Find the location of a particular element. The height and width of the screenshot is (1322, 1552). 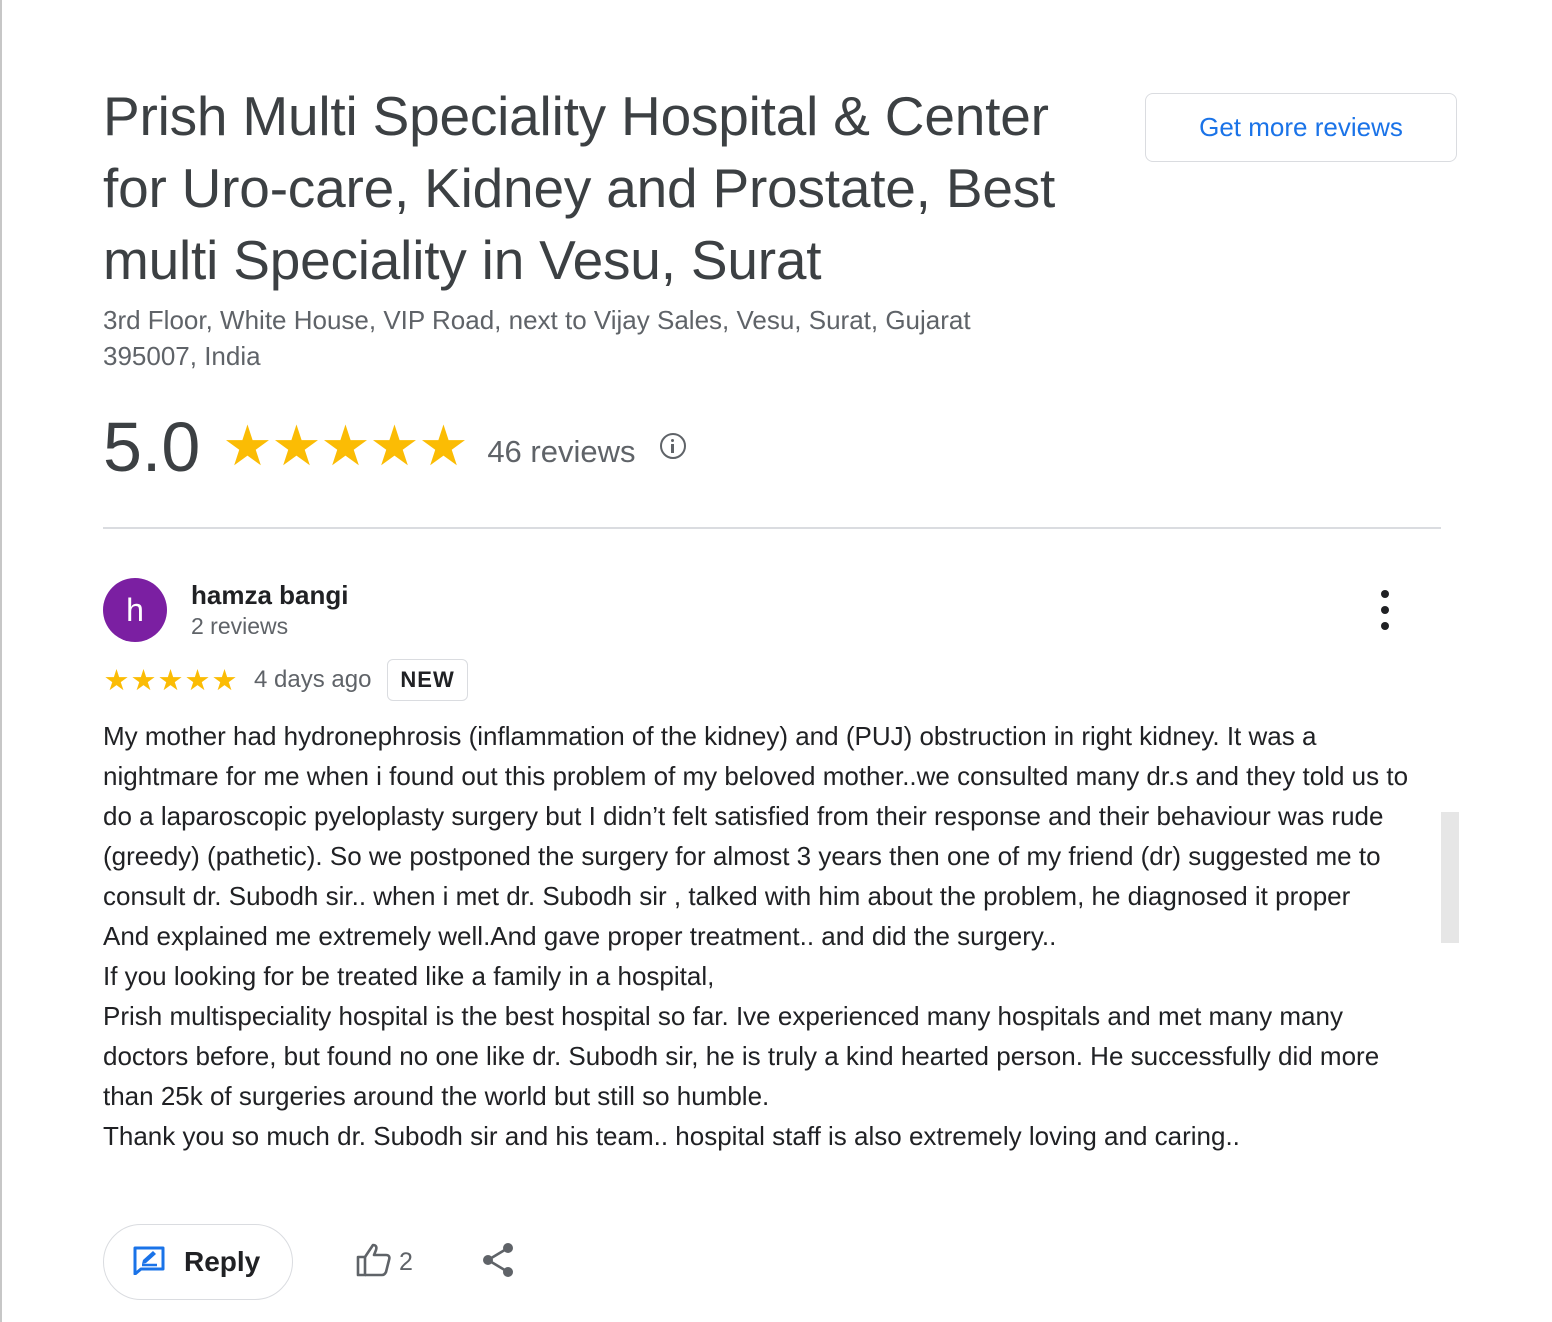

reviewer-name: hamza bangi is located at coordinates (269, 595).